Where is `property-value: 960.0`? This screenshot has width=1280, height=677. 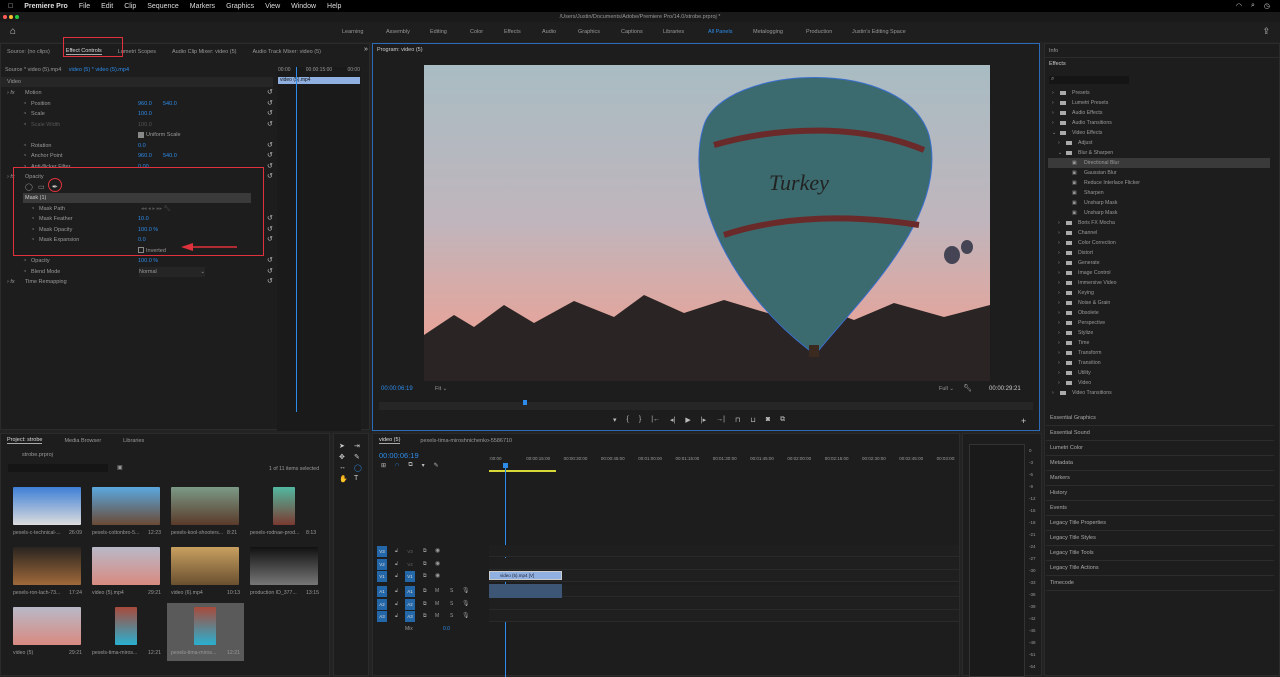
property-value: 960.0 is located at coordinates (145, 156).